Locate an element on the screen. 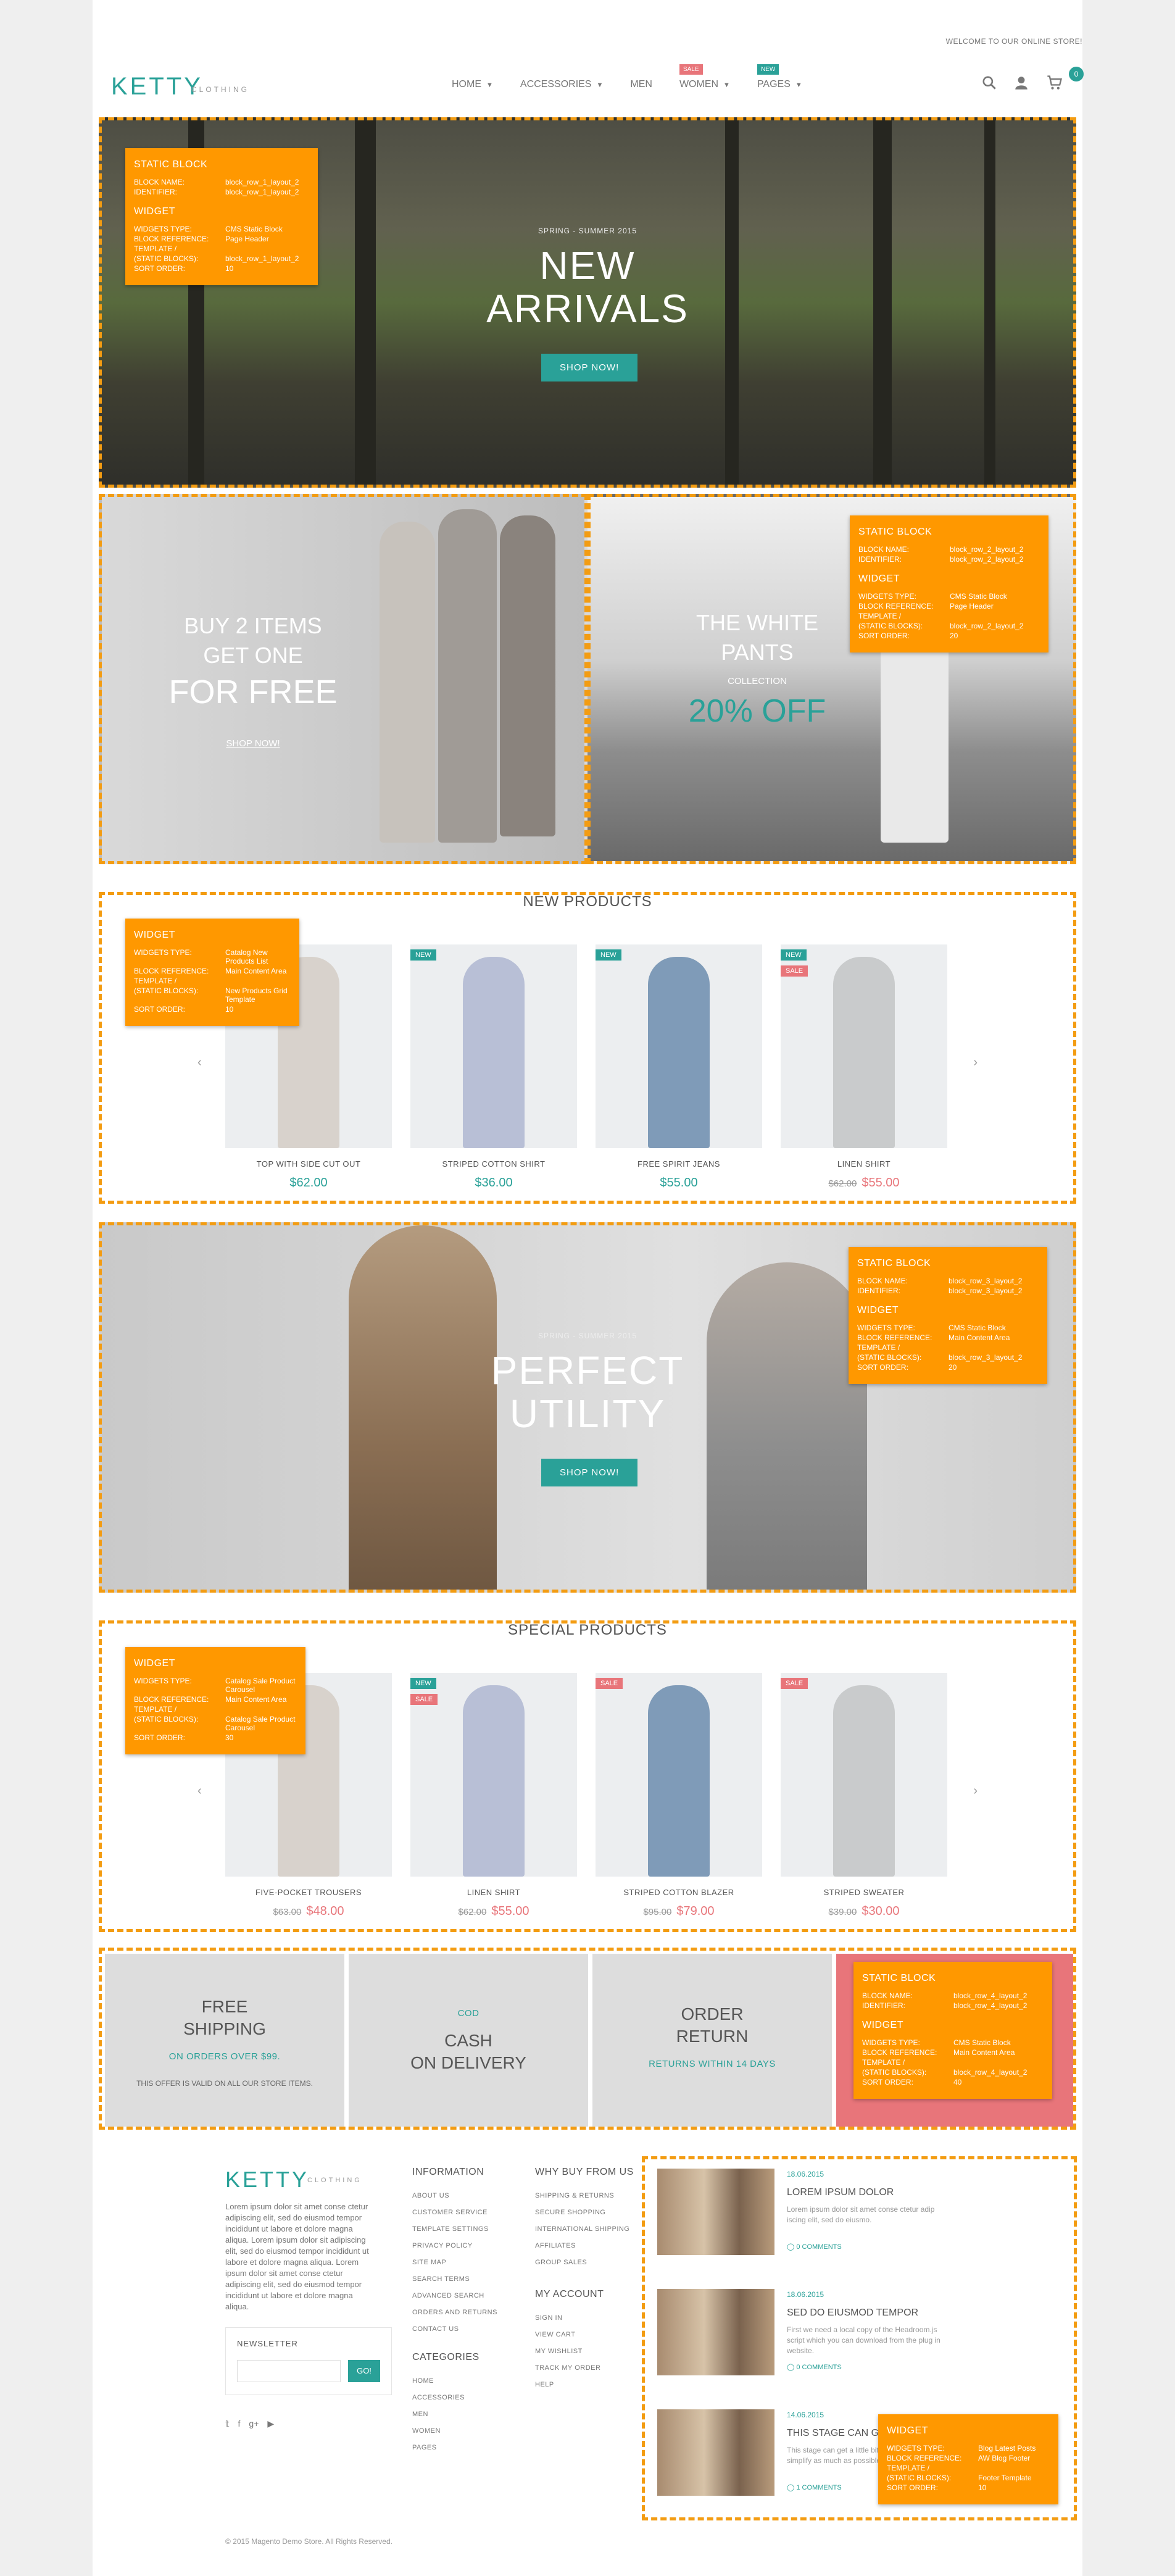 The width and height of the screenshot is (1175, 2576). banner-shop-link: SHOP NOW! is located at coordinates (253, 744).